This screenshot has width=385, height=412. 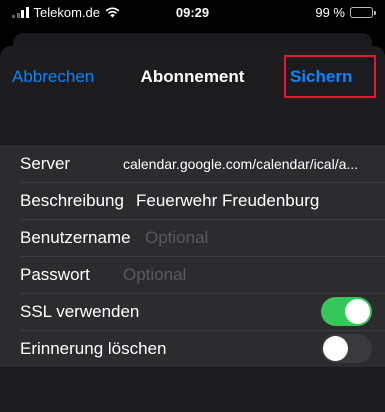 What do you see at coordinates (357, 311) in the screenshot?
I see `ssl-toggle-knob` at bounding box center [357, 311].